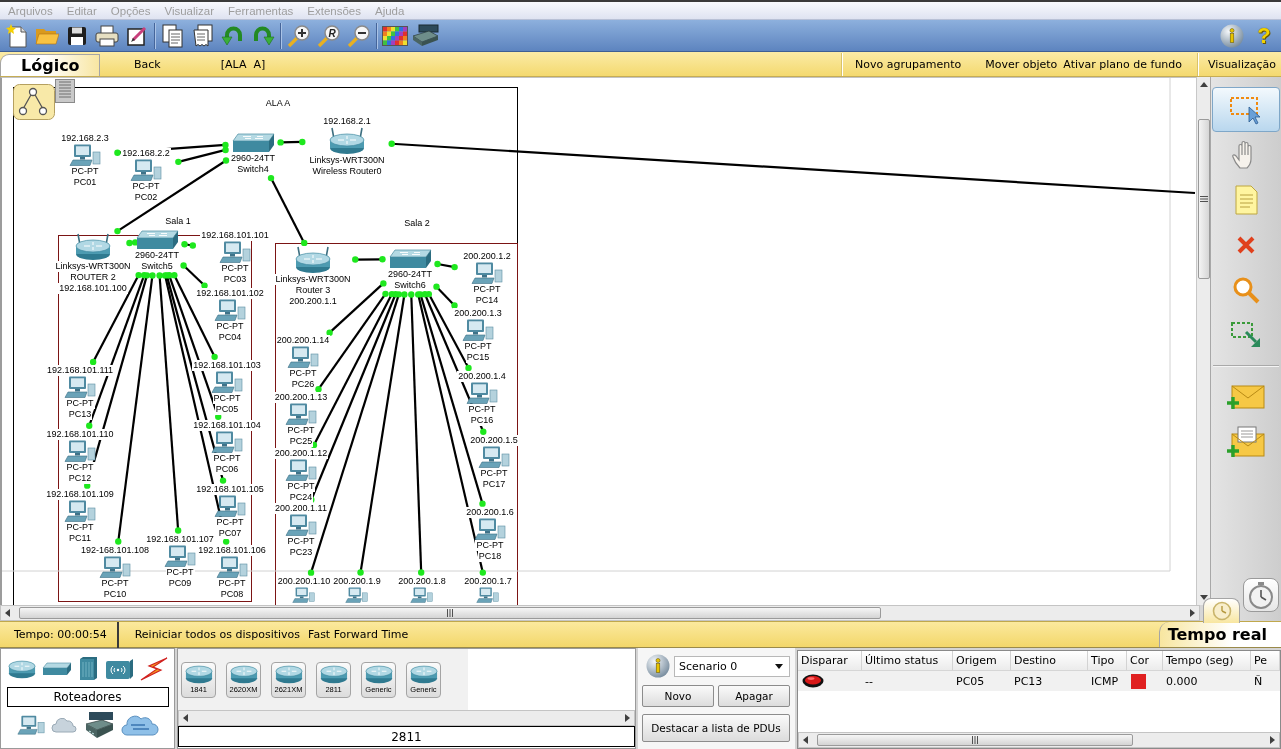 This screenshot has height=749, width=1281. I want to click on device-model-label: Linksys-WRT300N, so click(347, 160).